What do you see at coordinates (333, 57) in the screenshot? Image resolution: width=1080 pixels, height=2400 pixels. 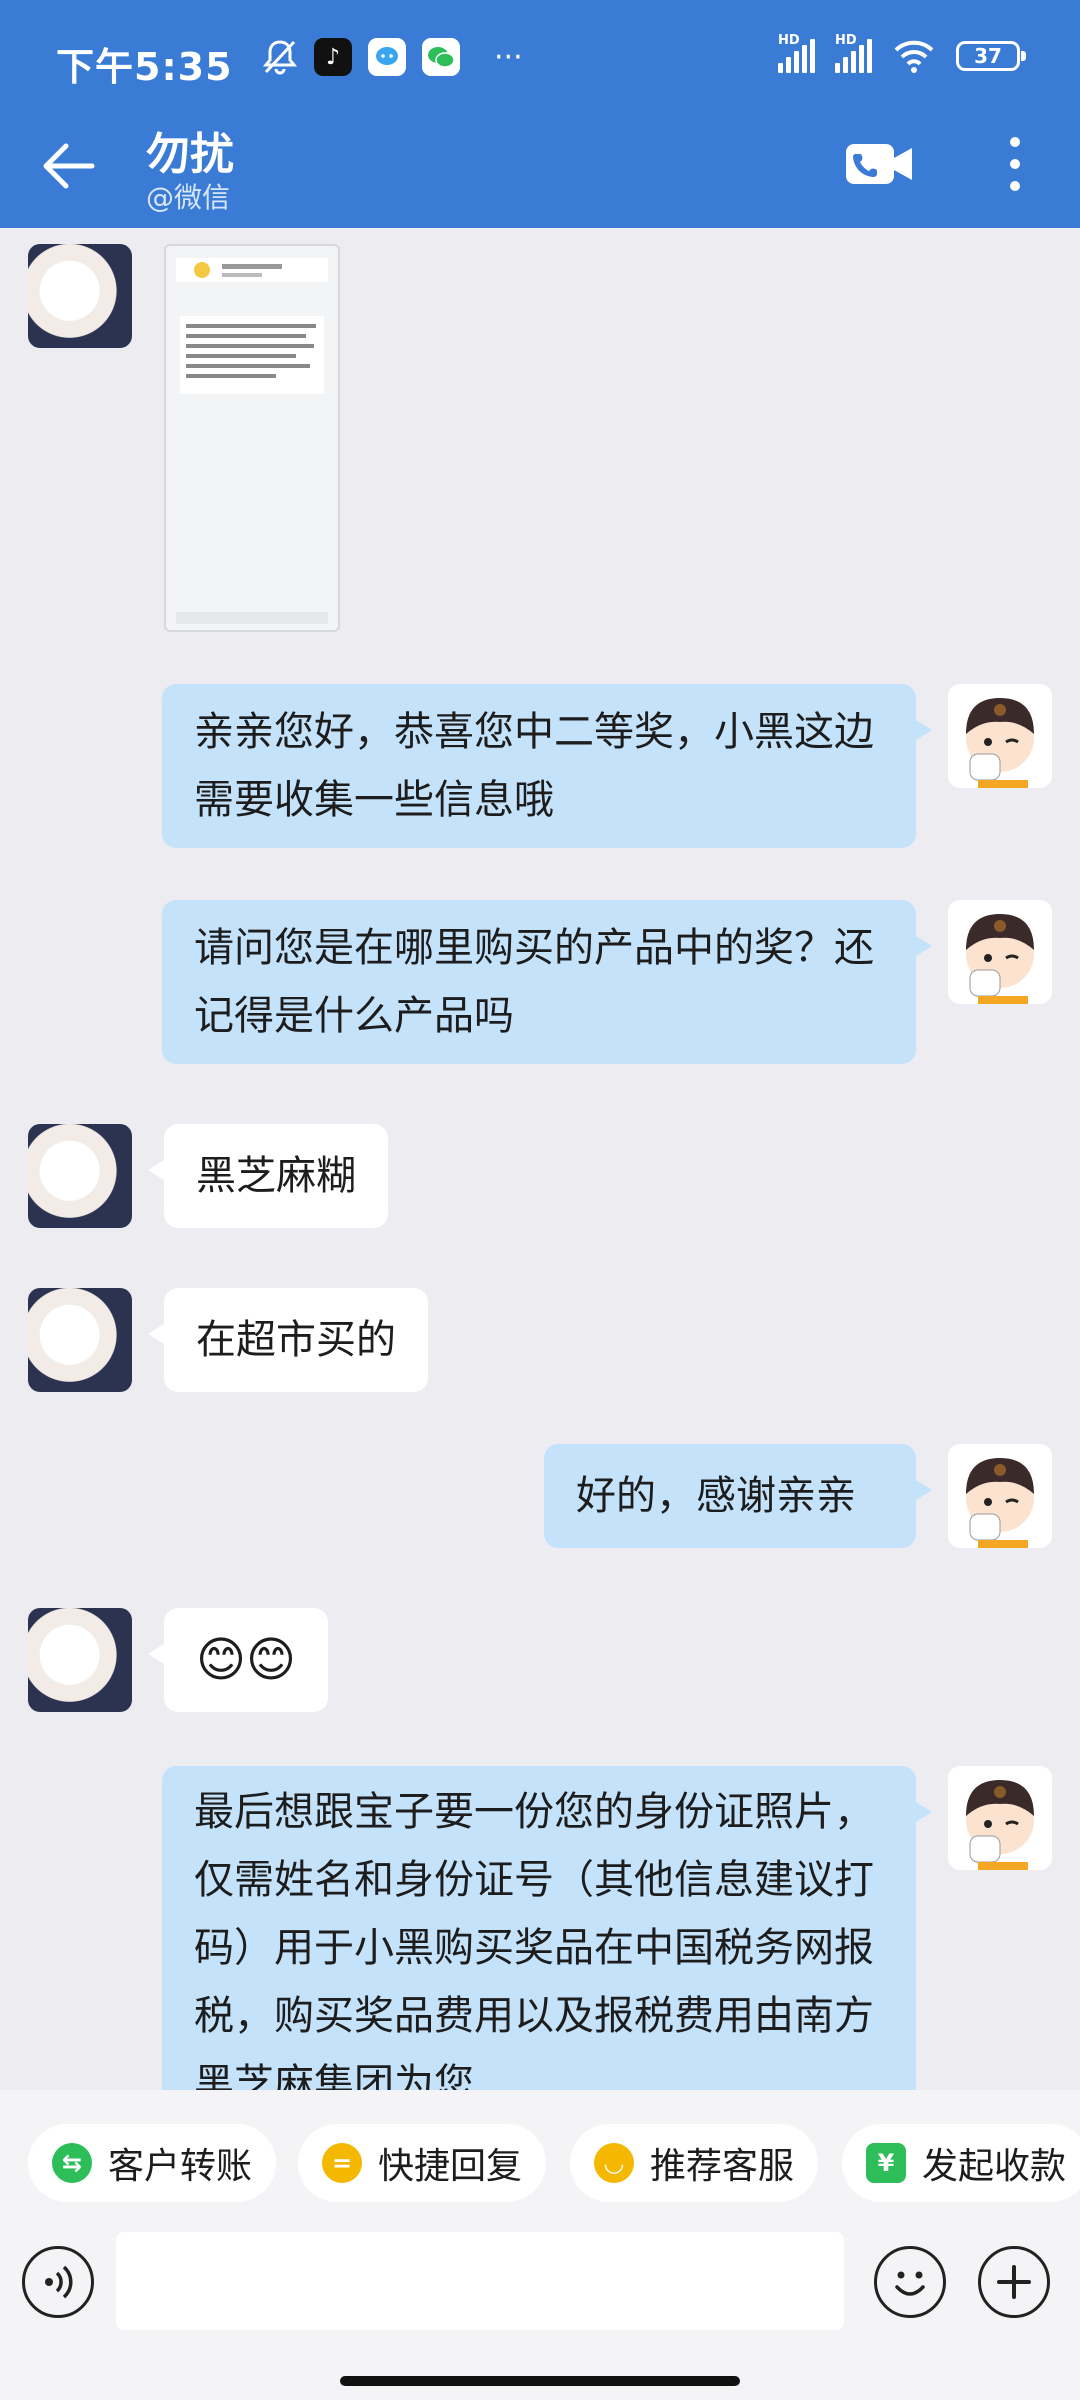 I see `tiktok-icon: ♪` at bounding box center [333, 57].